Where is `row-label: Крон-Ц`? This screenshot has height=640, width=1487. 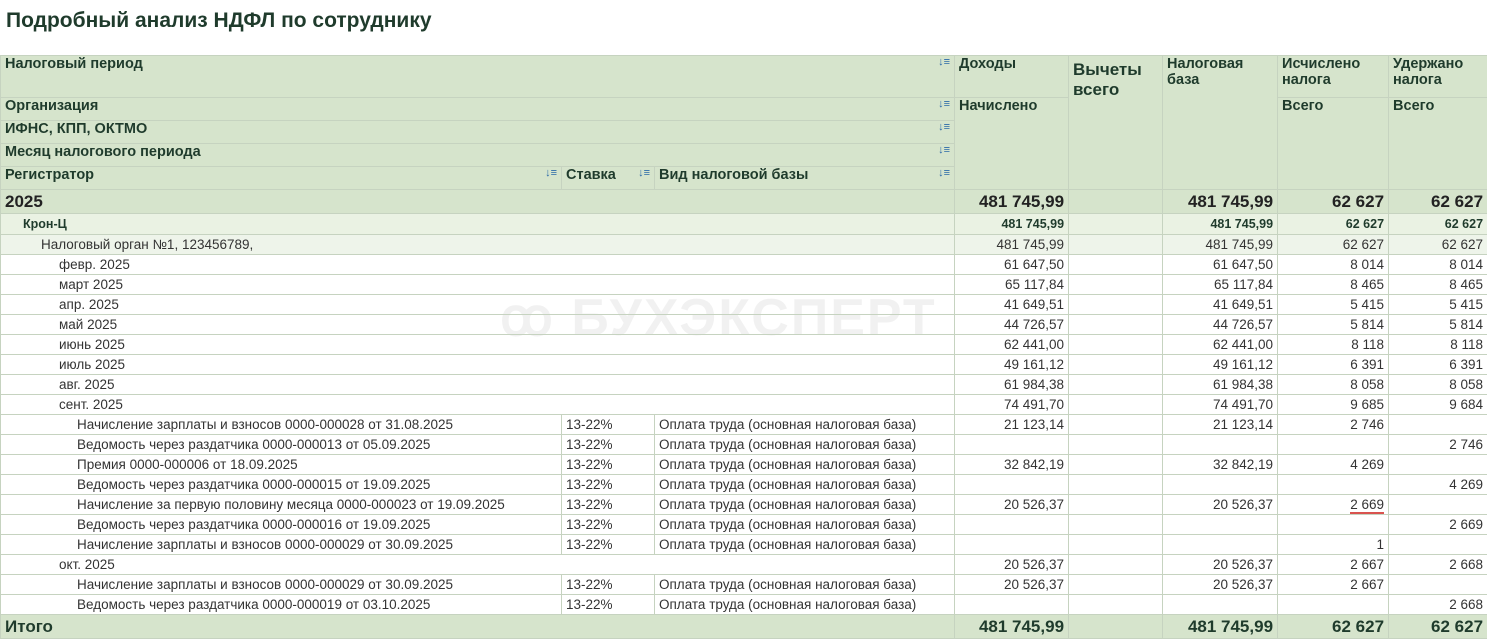
row-label: Крон-Ц is located at coordinates (478, 224).